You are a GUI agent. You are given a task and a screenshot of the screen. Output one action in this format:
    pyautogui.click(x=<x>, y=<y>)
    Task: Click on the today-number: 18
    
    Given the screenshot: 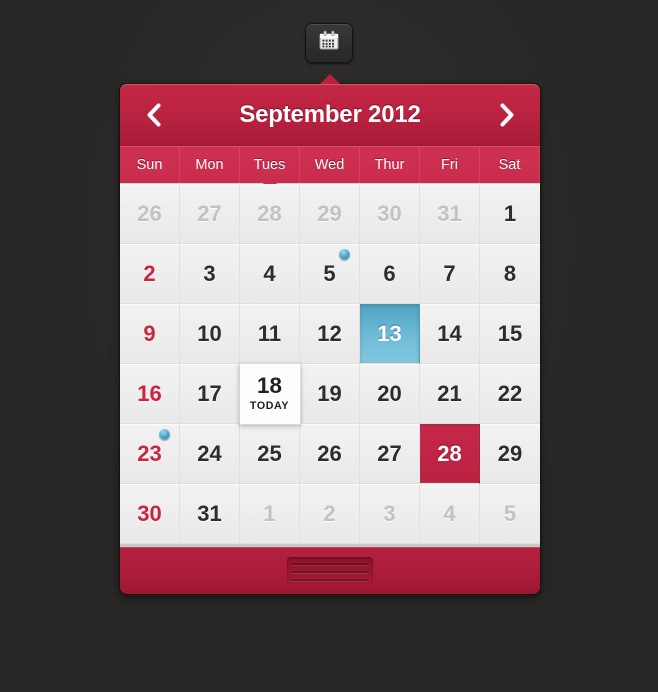 What is the action you would take?
    pyautogui.click(x=269, y=385)
    